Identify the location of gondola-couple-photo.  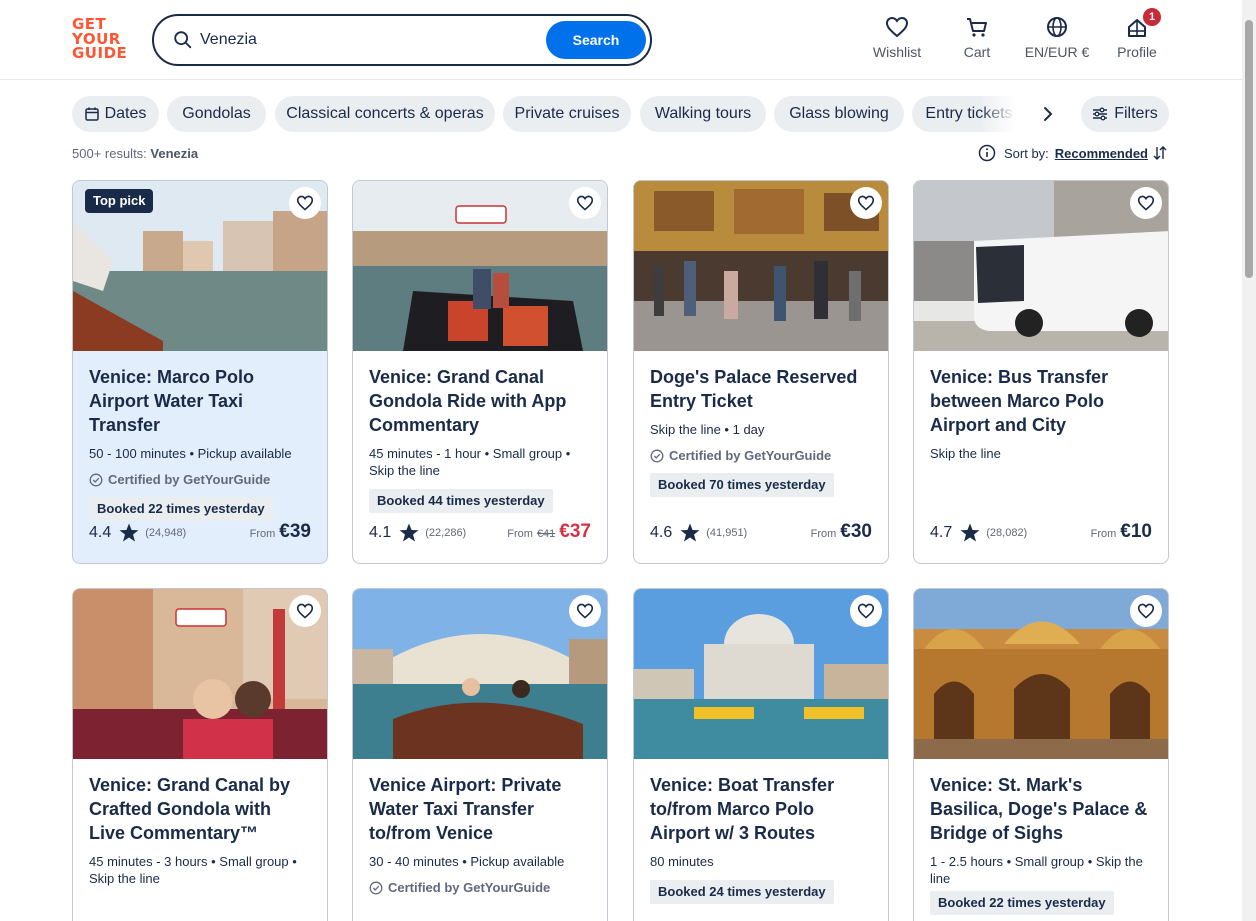
(480, 266).